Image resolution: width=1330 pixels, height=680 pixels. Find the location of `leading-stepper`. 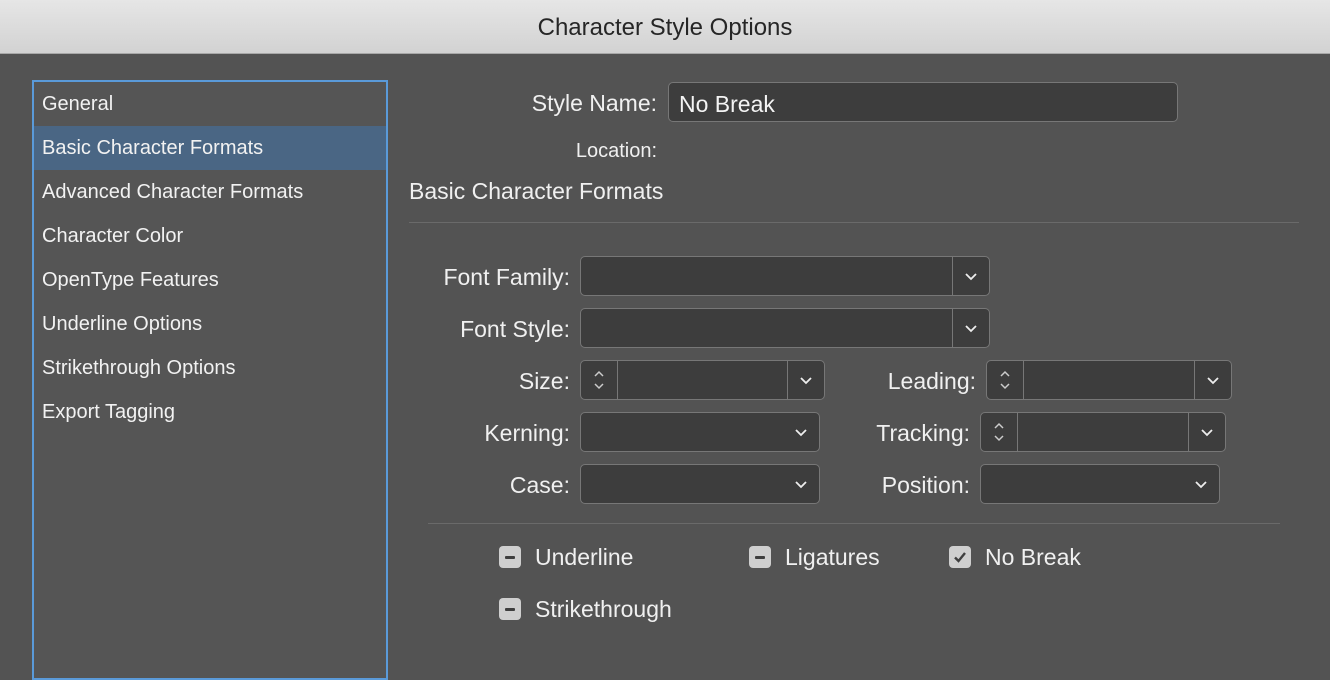

leading-stepper is located at coordinates (1005, 380).